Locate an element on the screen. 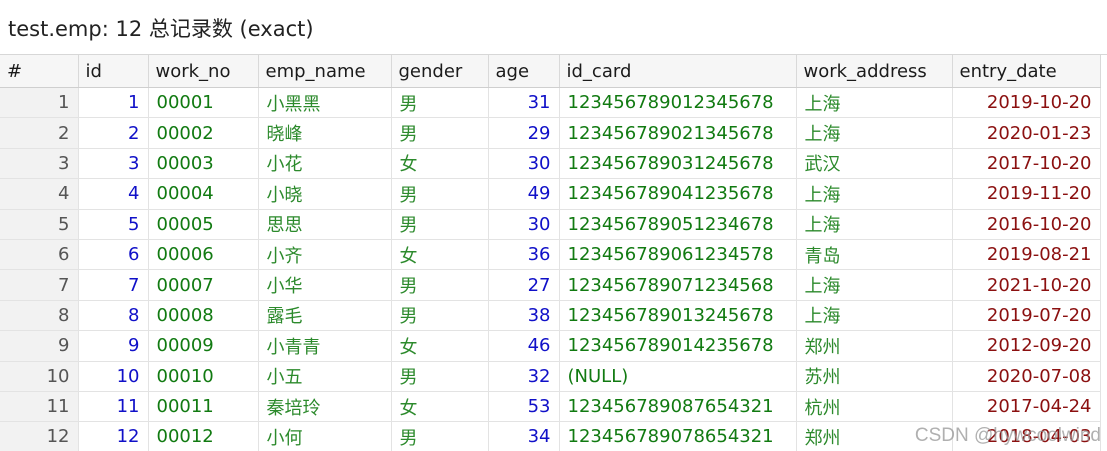  column-header-age: age is located at coordinates (524, 71).